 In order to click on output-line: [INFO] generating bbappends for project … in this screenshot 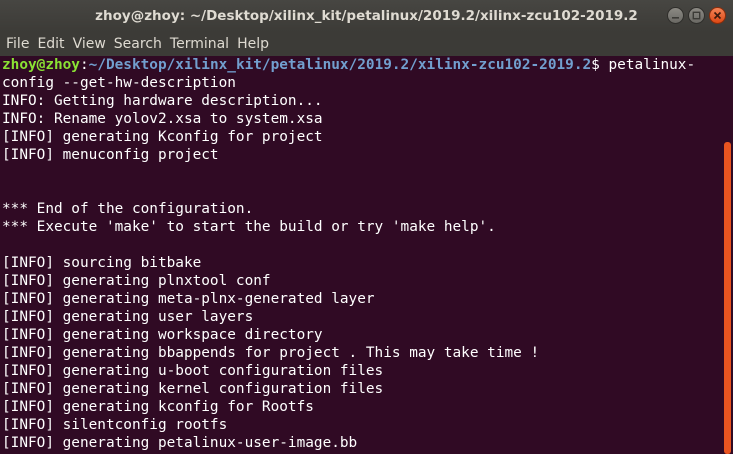, I will do `click(271, 353)`.